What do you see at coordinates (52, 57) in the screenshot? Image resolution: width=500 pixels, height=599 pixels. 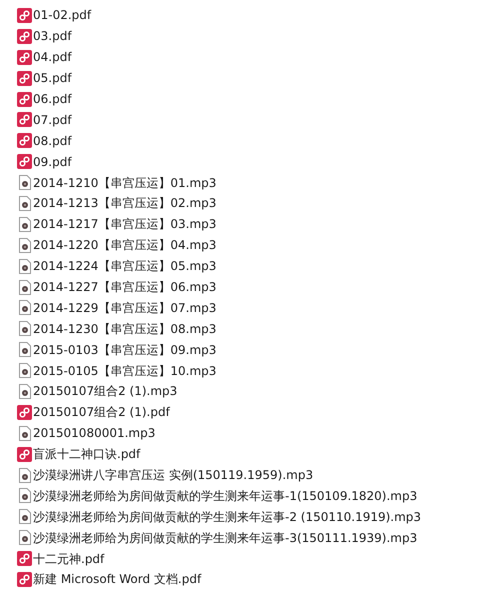 I see `file-name: 04.pdf` at bounding box center [52, 57].